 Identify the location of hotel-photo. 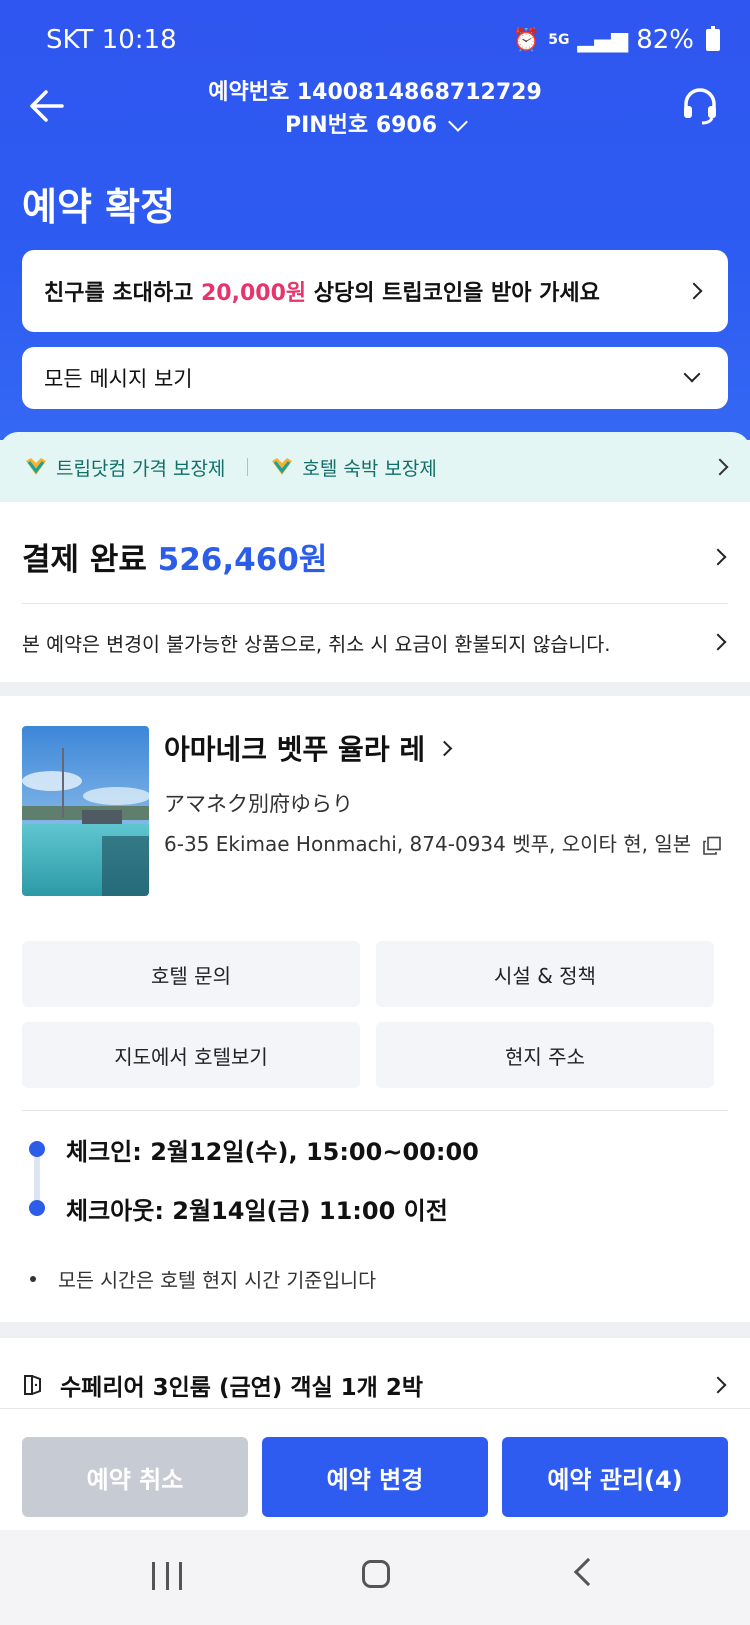
(85, 811).